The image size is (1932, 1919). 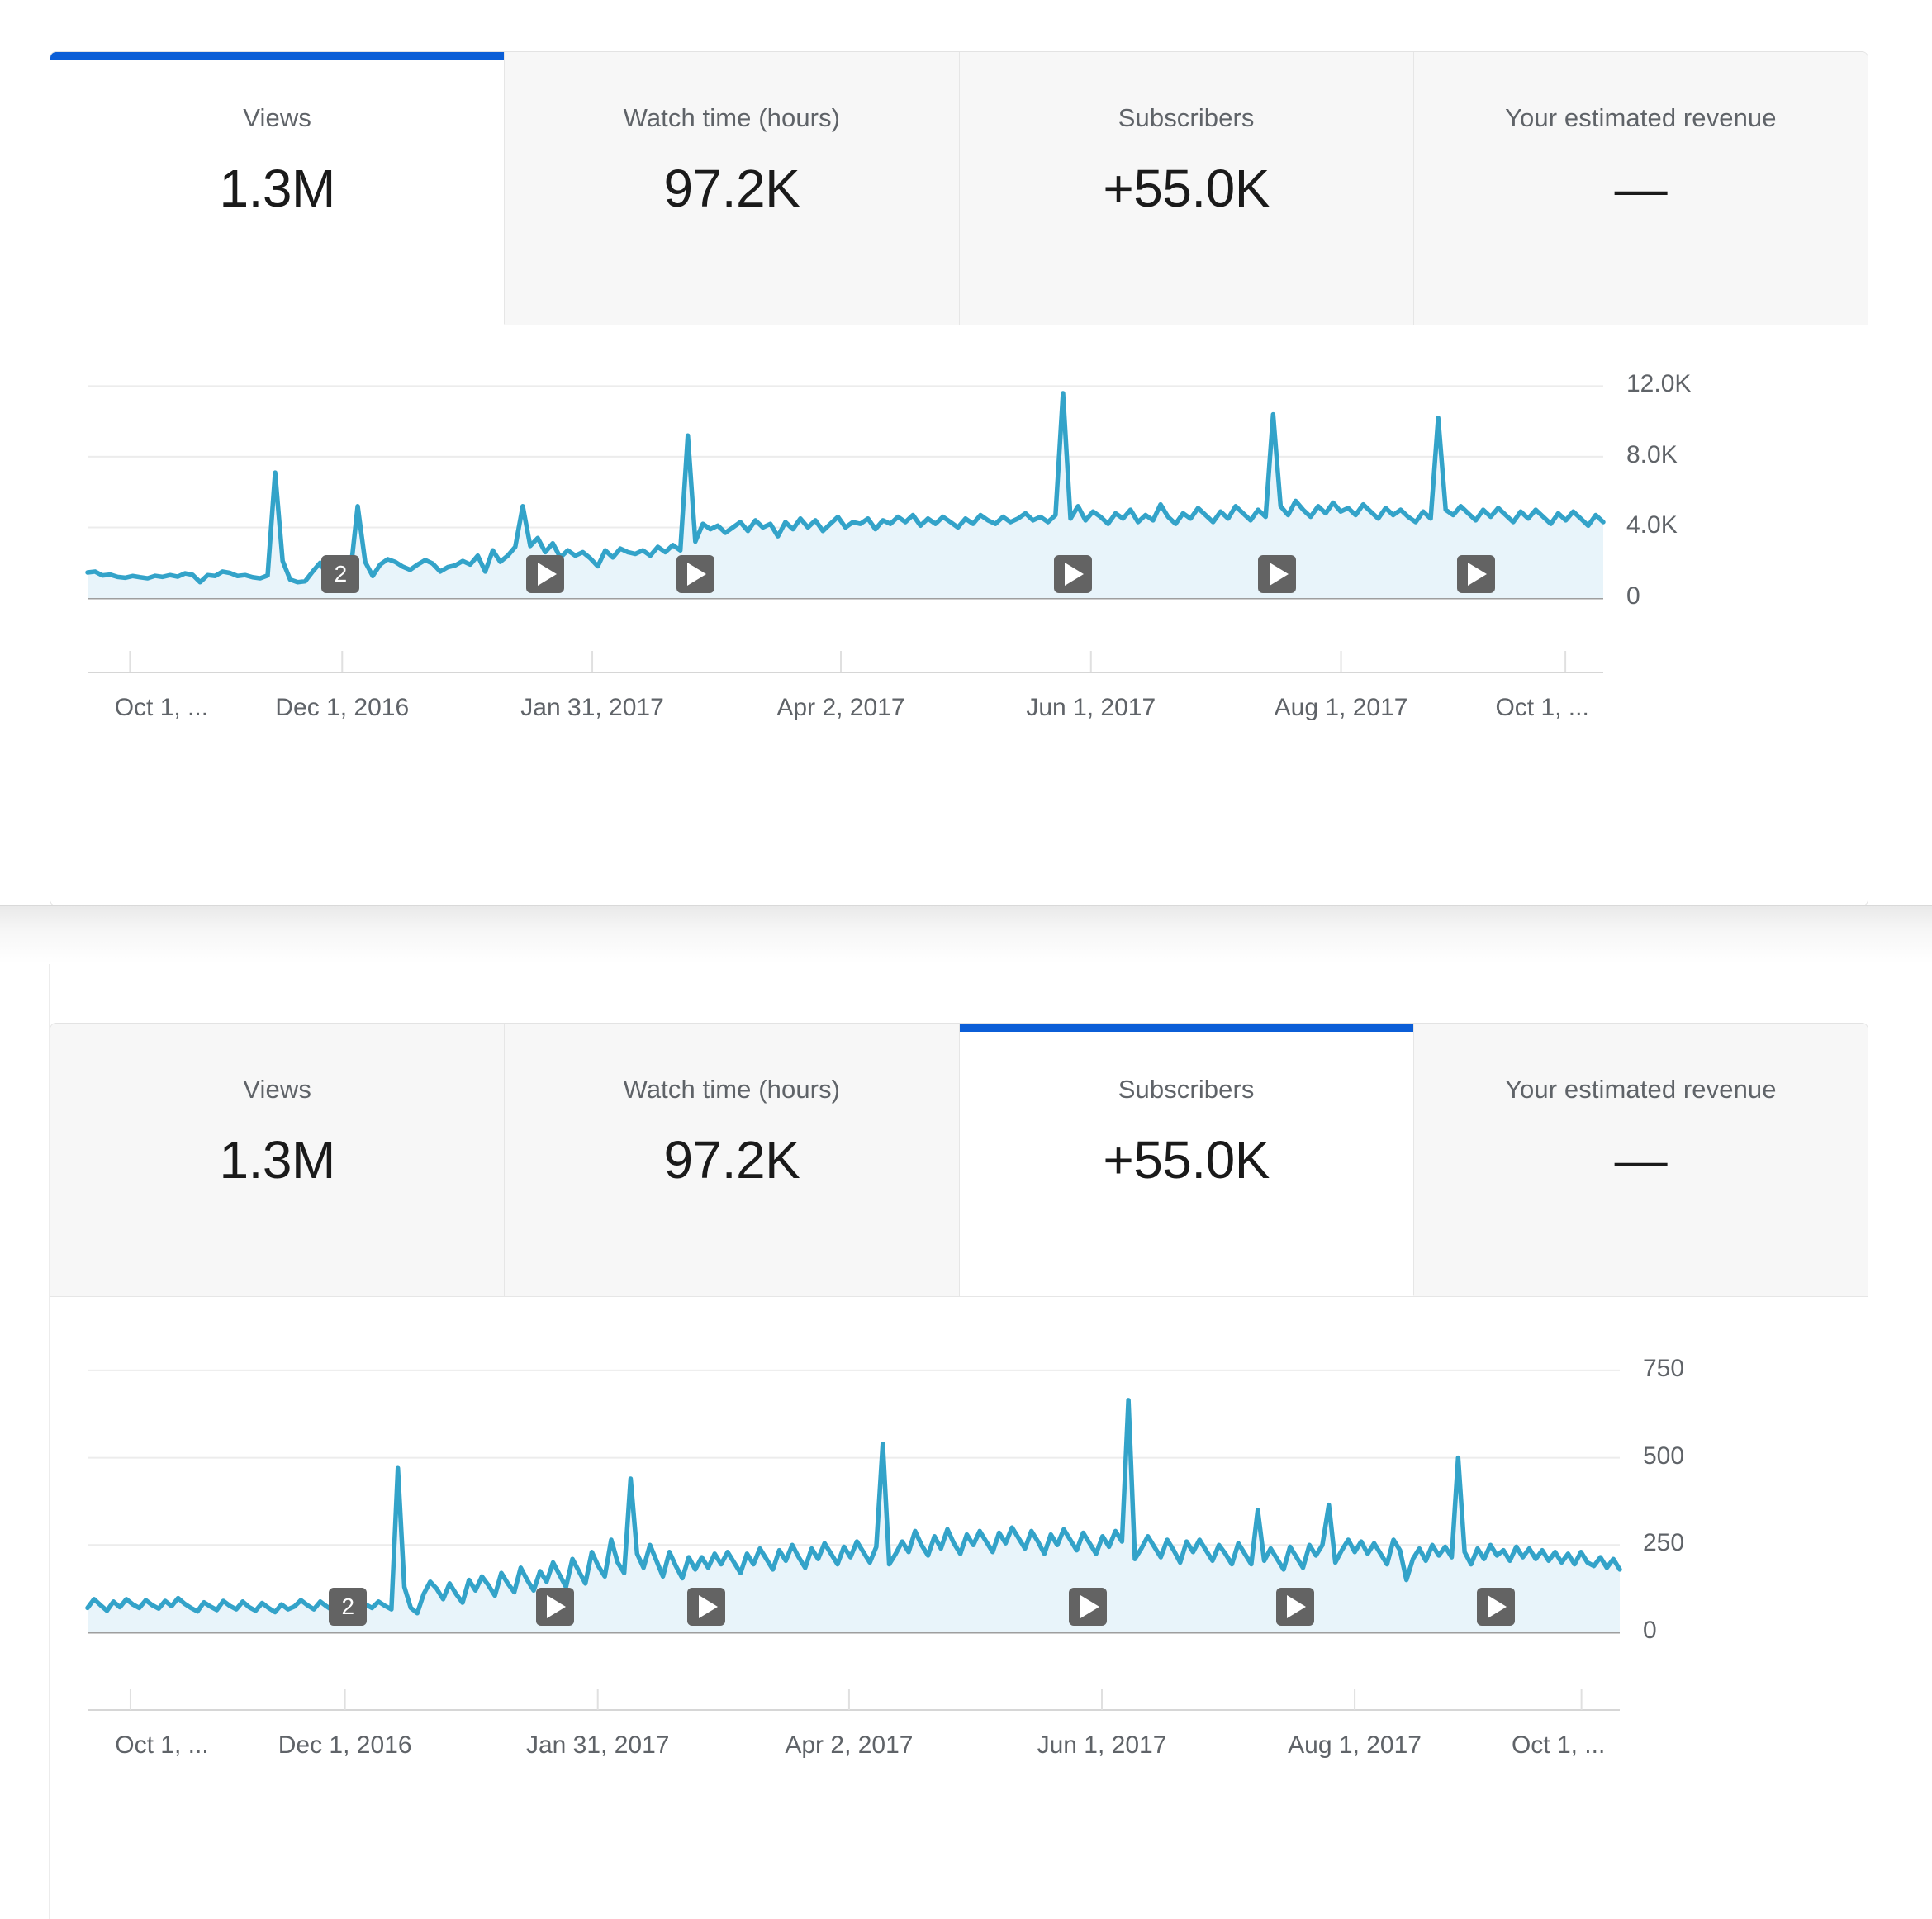 I want to click on tab-views-value-2: 1.3M, so click(x=277, y=1160).